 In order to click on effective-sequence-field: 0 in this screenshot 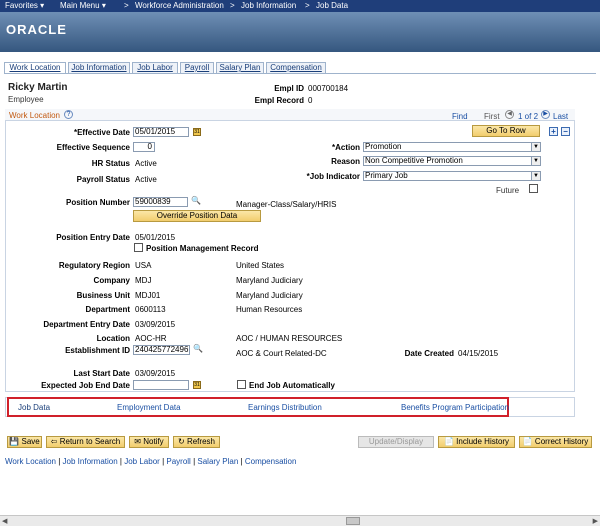, I will do `click(144, 147)`.